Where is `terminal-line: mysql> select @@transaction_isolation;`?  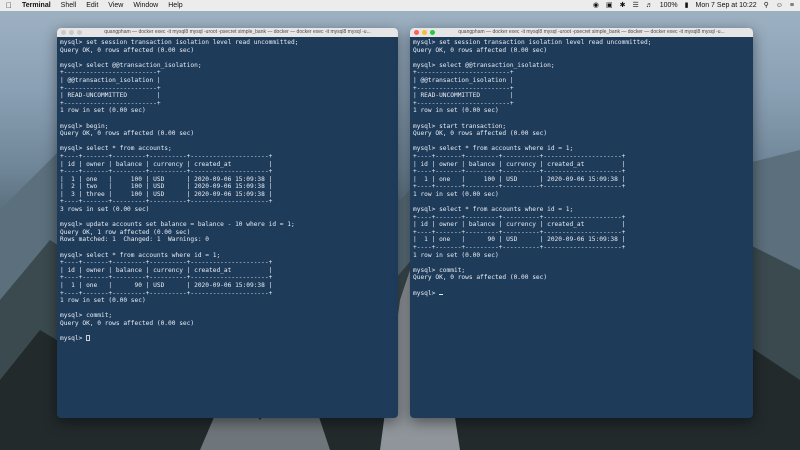 terminal-line: mysql> select @@transaction_isolation; is located at coordinates (131, 65).